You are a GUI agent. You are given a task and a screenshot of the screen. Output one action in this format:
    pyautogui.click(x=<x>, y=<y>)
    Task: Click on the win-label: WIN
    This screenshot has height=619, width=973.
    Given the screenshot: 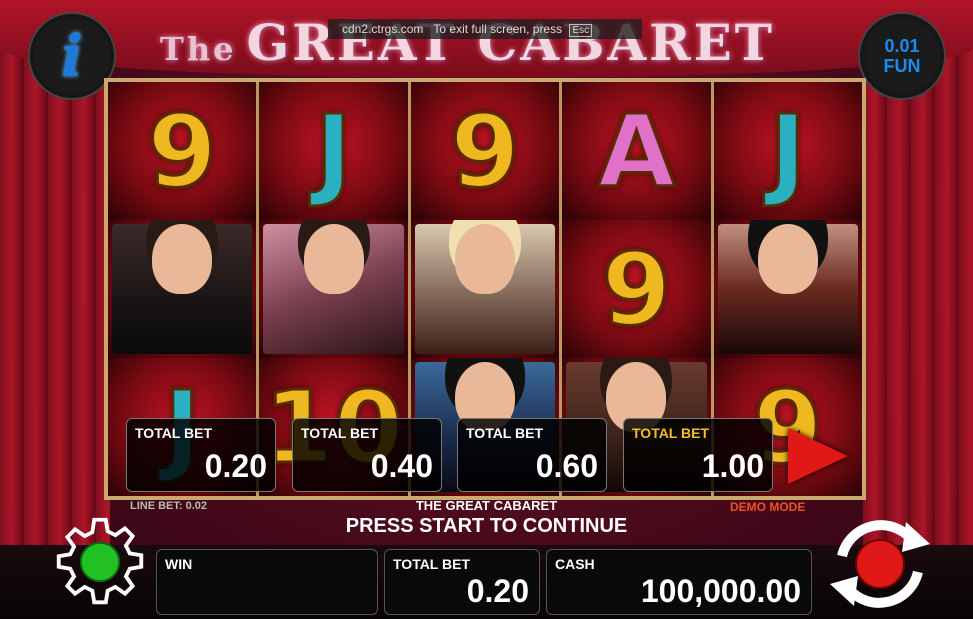 What is the action you would take?
    pyautogui.click(x=179, y=564)
    